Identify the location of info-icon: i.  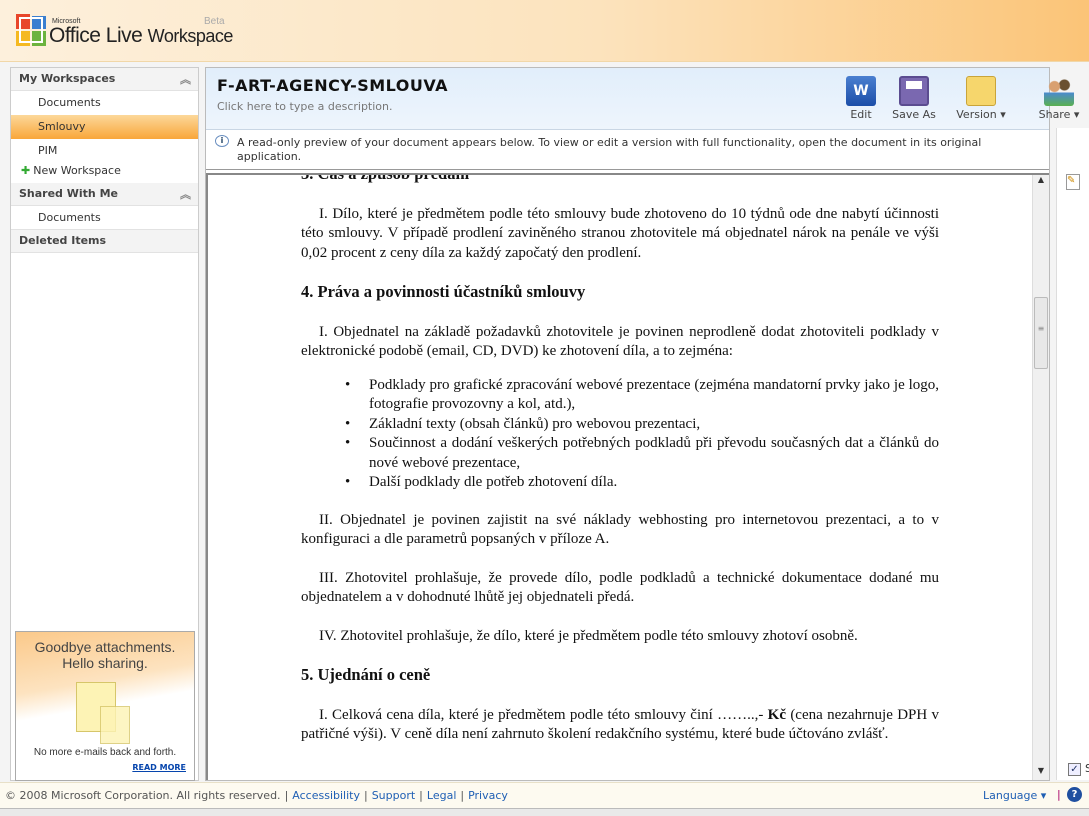
(222, 141).